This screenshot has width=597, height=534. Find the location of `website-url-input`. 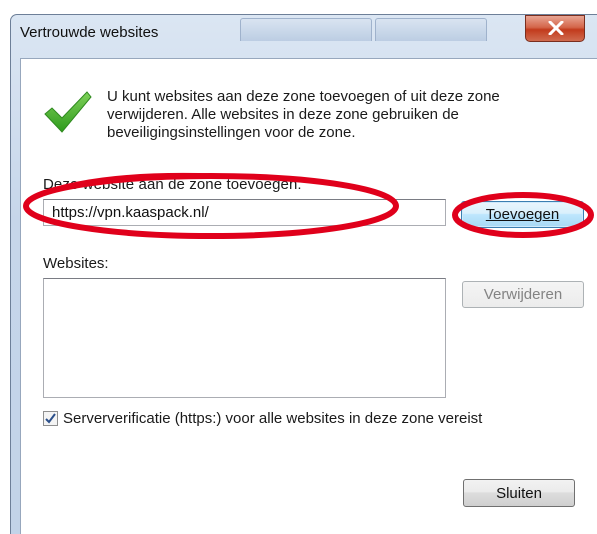

website-url-input is located at coordinates (244, 212).